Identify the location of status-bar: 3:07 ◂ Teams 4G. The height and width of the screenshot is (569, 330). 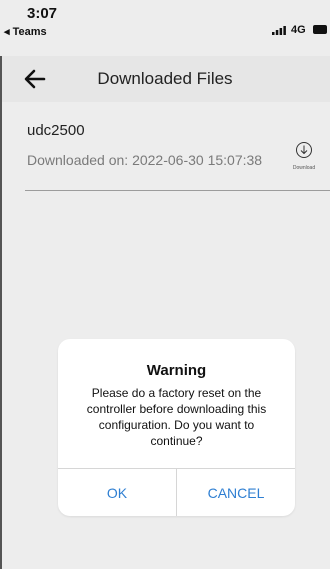
(165, 28).